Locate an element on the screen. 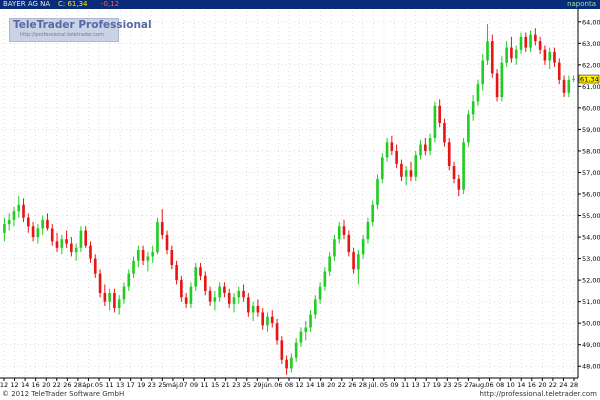 This screenshot has height=400, width=600. x-tick-label: 18 is located at coordinates (321, 385).